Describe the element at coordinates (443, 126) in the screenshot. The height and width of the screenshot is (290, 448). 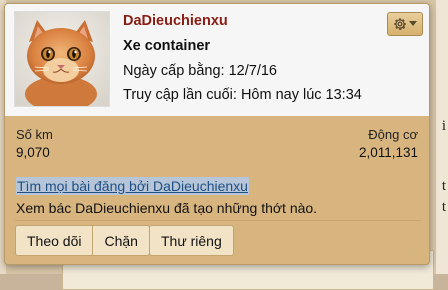
I see `underlying-text-fragment: i` at that location.